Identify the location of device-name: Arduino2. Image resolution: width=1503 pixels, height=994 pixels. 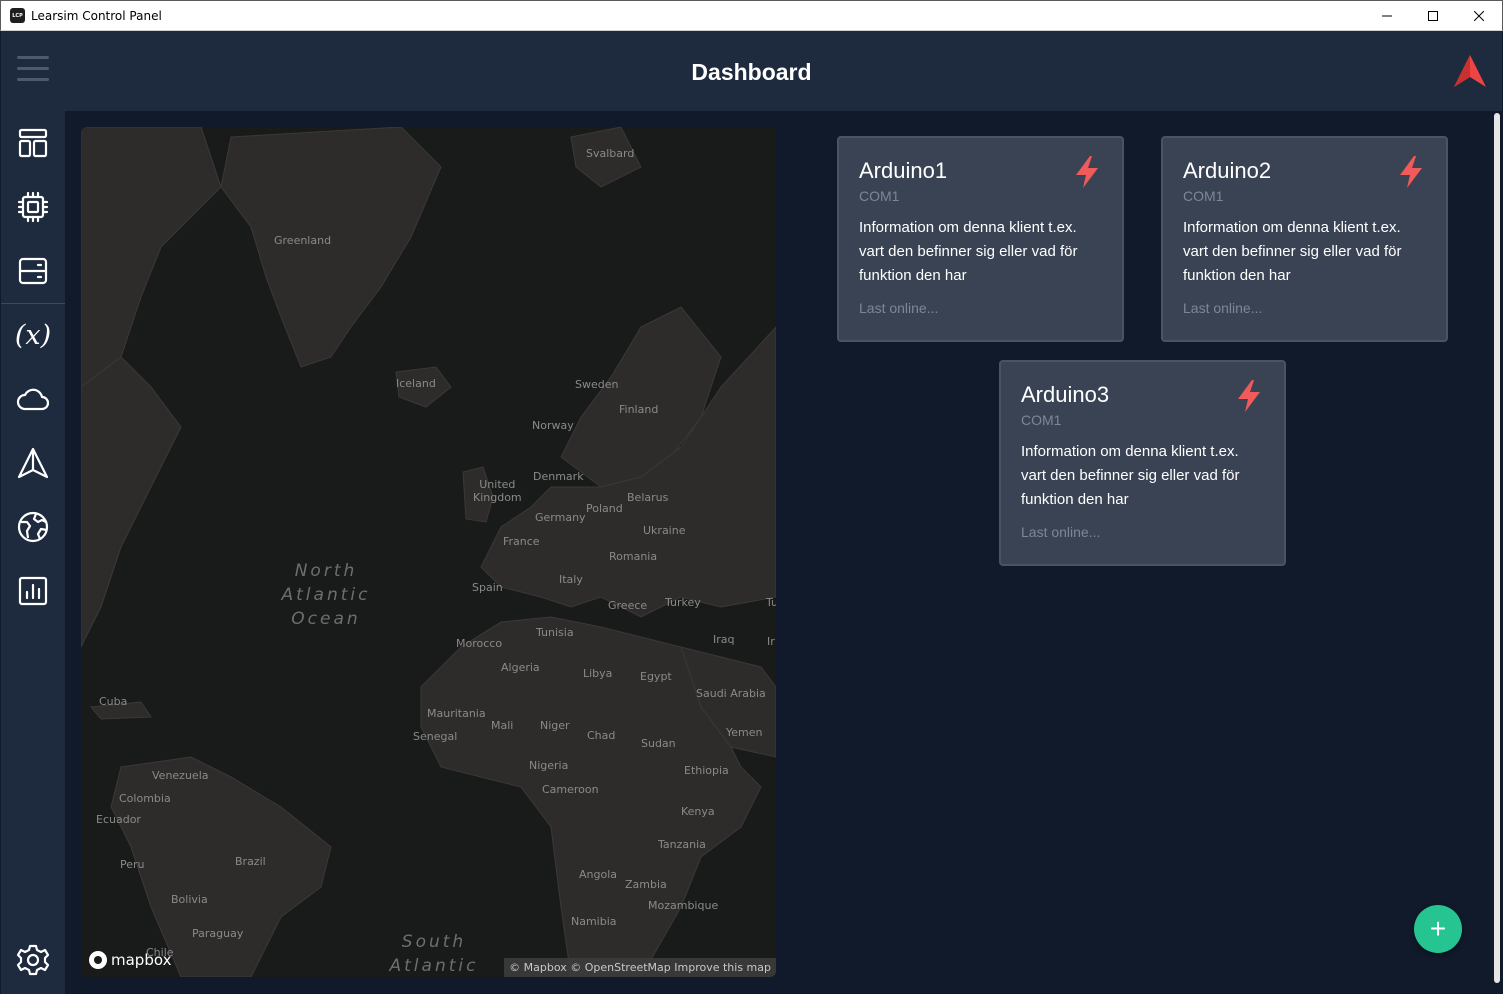
(1227, 170).